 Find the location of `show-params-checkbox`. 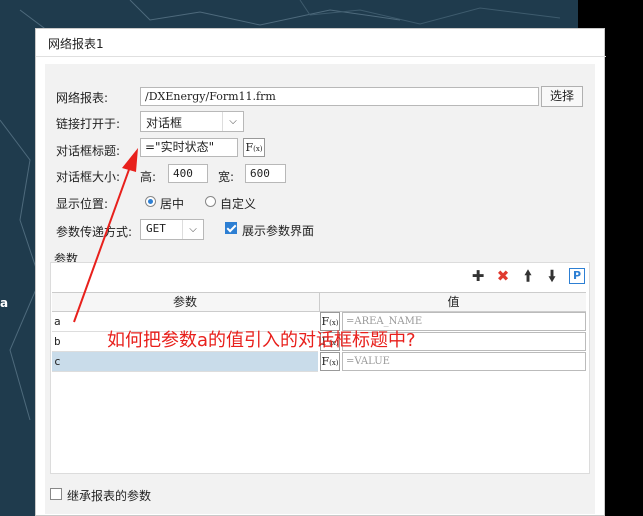

show-params-checkbox is located at coordinates (231, 228).